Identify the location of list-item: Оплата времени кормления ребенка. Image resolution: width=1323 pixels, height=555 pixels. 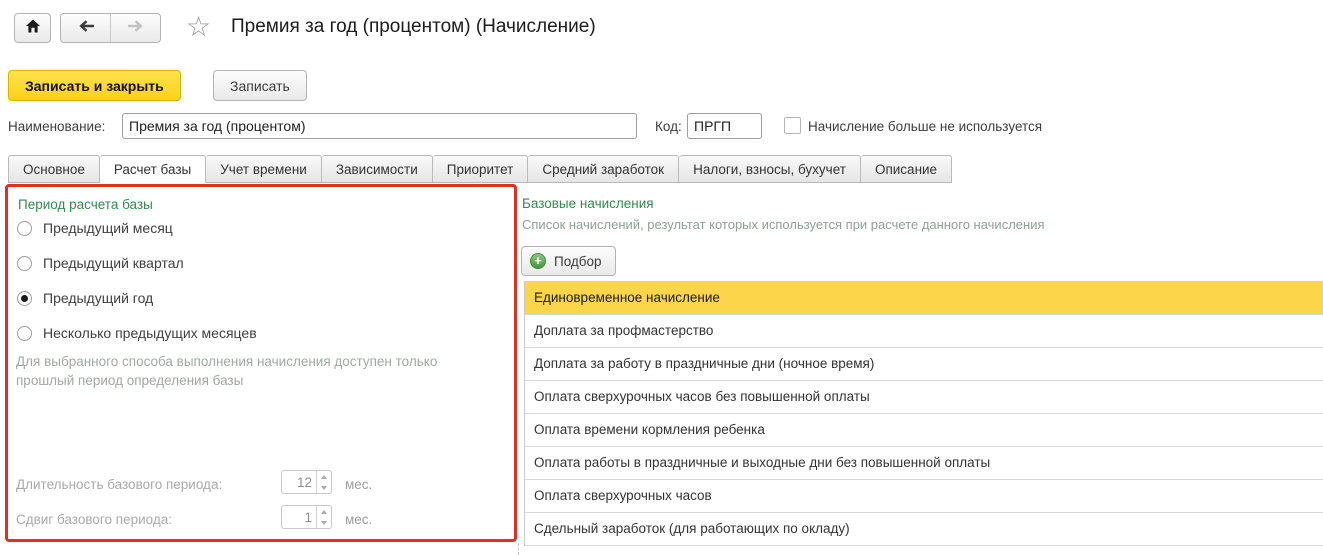
(924, 430).